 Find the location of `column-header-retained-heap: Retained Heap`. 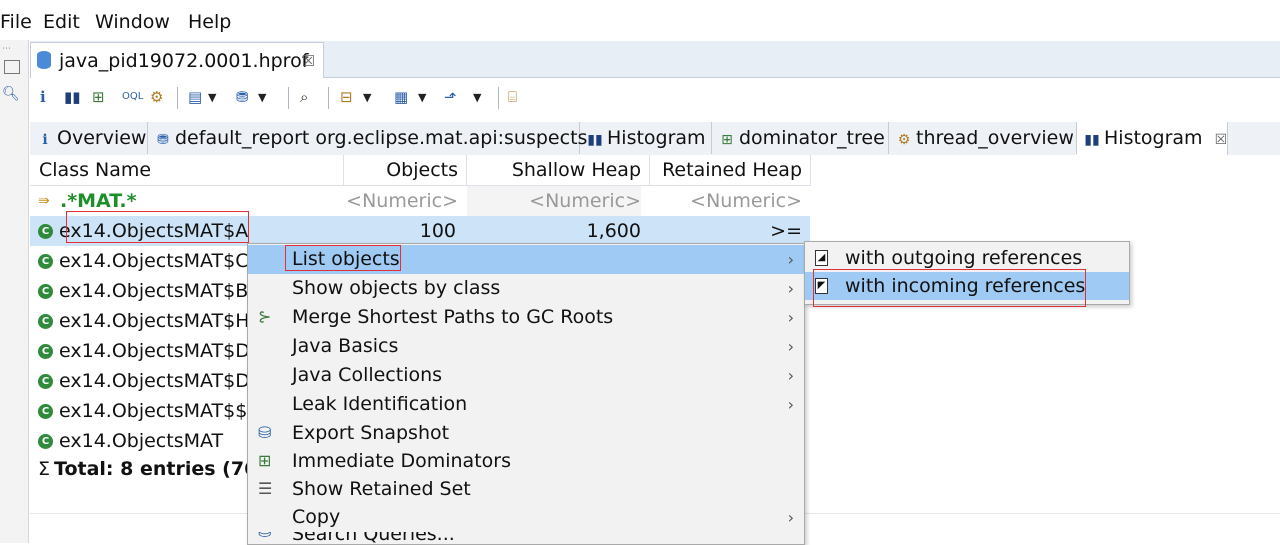

column-header-retained-heap: Retained Heap is located at coordinates (730, 170).